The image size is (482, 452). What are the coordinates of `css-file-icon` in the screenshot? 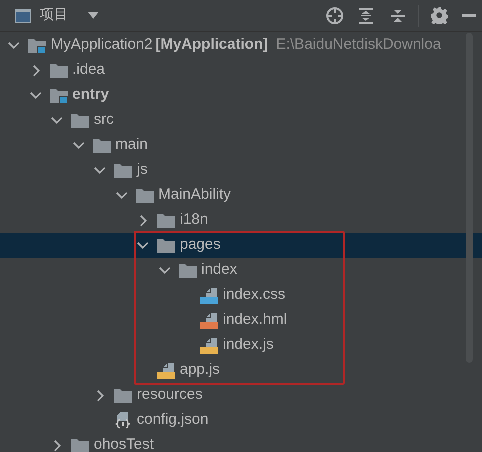 It's located at (209, 295).